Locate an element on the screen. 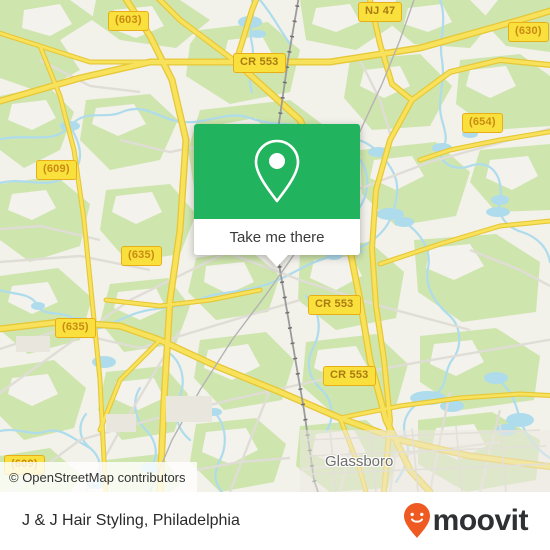  attribution-text: © OpenStreetMap contributors is located at coordinates (97, 477).